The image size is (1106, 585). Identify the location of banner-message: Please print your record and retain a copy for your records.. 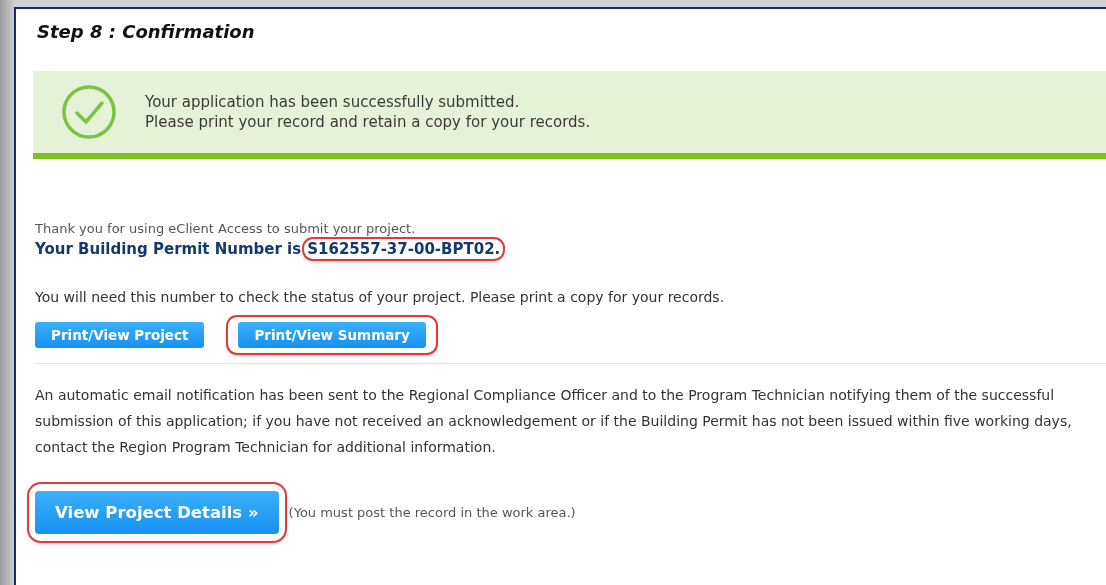
(368, 122).